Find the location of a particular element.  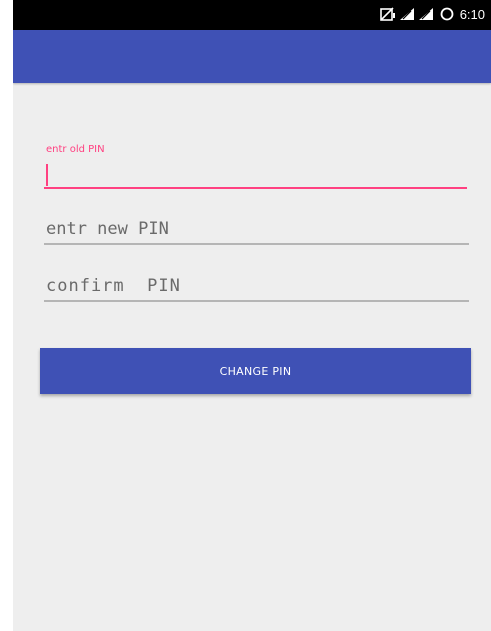

new-pin-field is located at coordinates (256, 231).